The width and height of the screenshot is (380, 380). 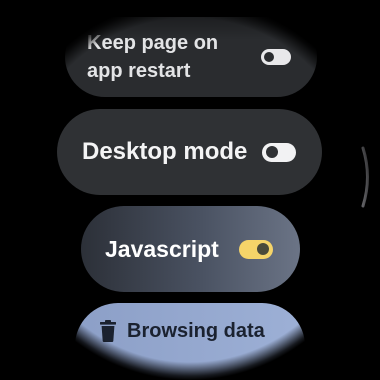 What do you see at coordinates (276, 57) in the screenshot?
I see `keep-page-toggle` at bounding box center [276, 57].